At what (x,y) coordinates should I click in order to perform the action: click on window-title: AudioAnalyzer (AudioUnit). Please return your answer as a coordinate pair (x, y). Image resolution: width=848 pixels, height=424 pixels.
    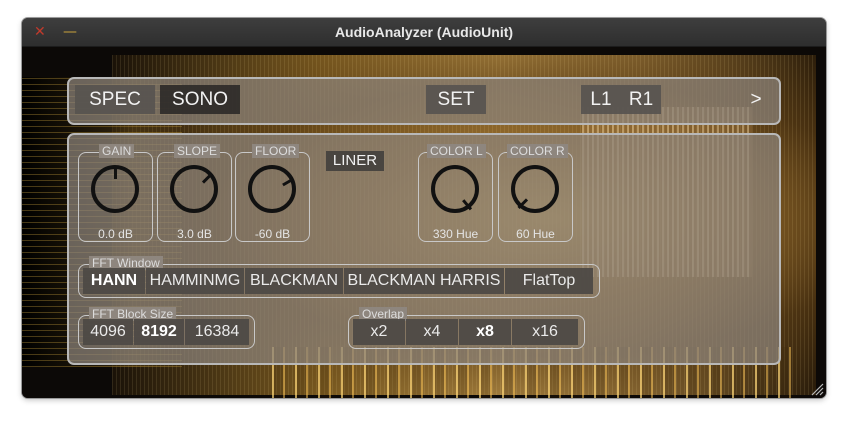
    Looking at the image, I should click on (424, 32).